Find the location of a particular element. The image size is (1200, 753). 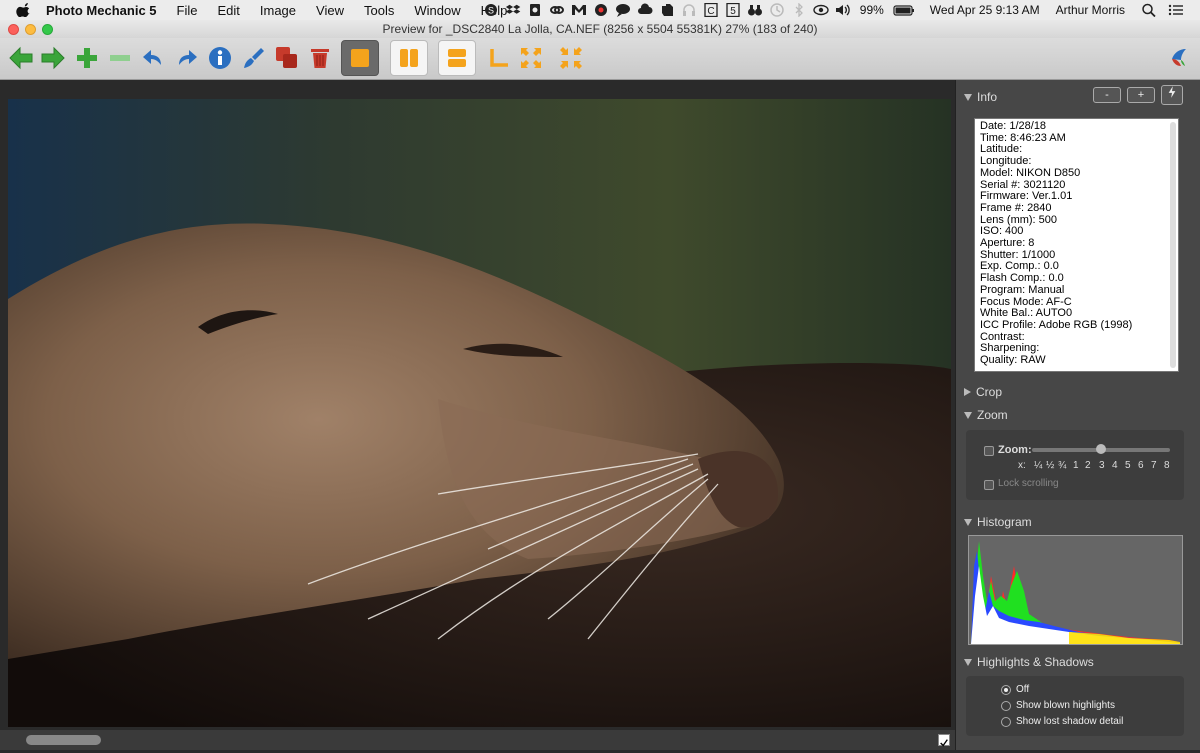

menu-edit: Edit is located at coordinates (228, 10).